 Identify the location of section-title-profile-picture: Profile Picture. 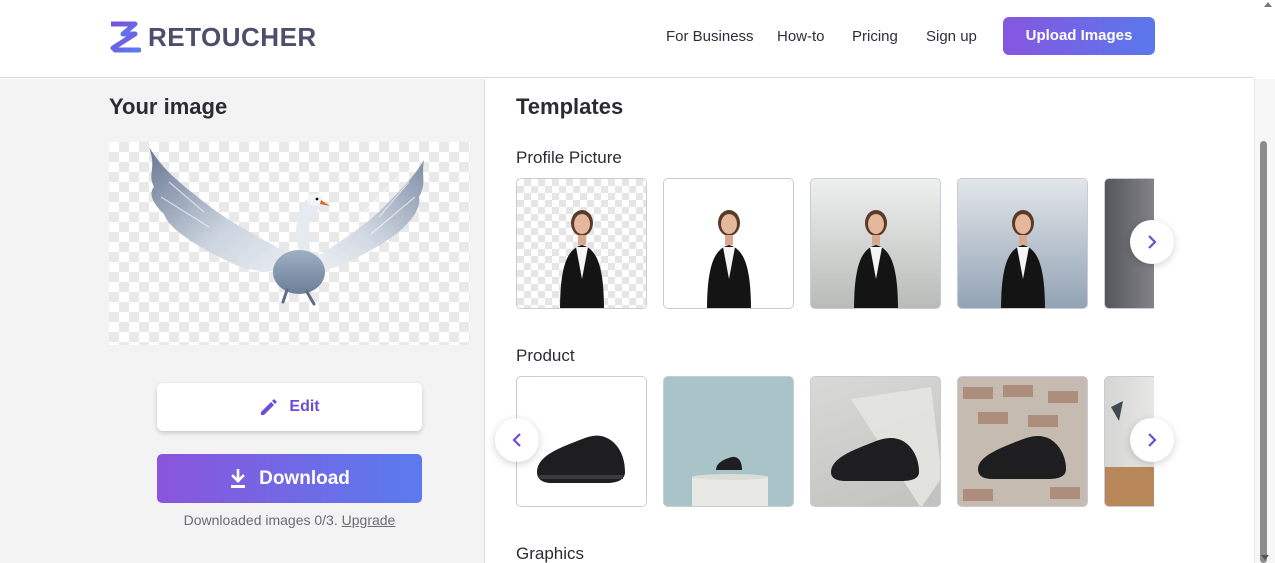
(569, 157).